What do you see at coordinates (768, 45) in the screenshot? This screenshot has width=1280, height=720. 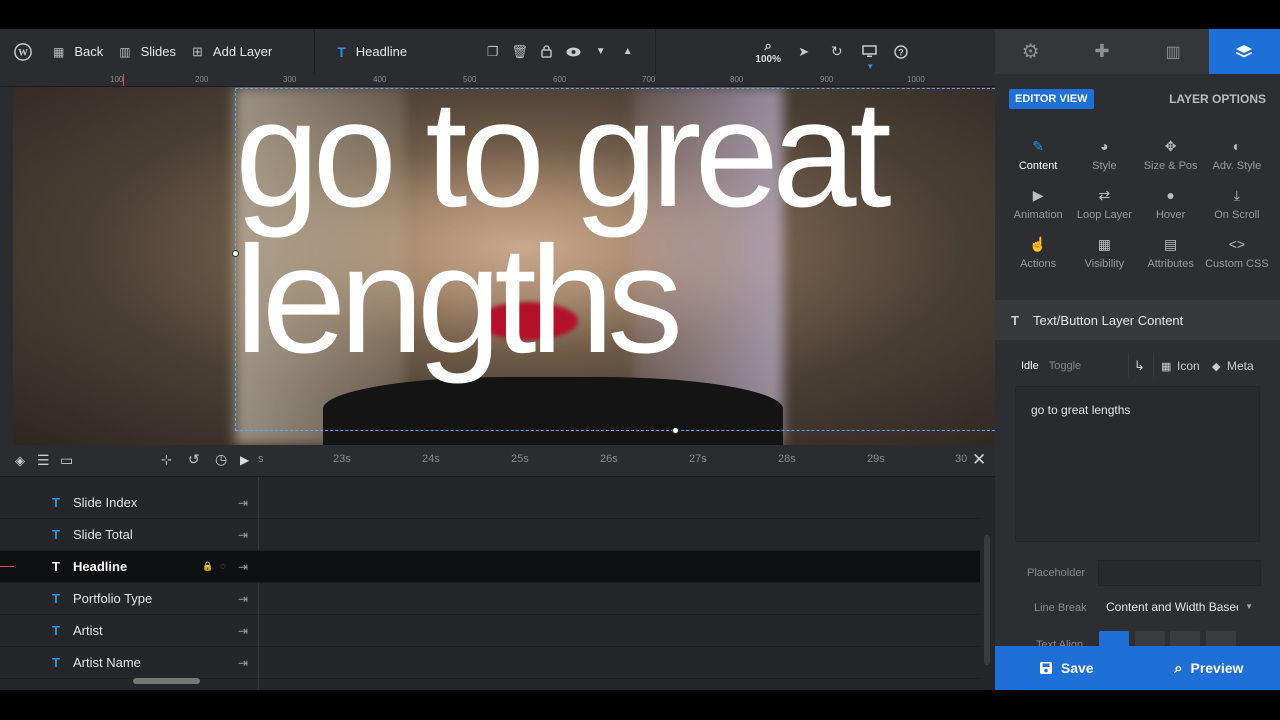 I see `zoom-icon: ⌕` at bounding box center [768, 45].